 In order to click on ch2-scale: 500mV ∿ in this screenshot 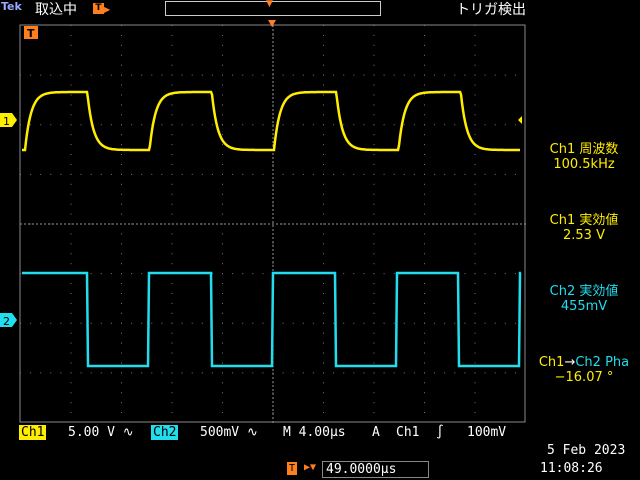, I will do `click(229, 432)`.